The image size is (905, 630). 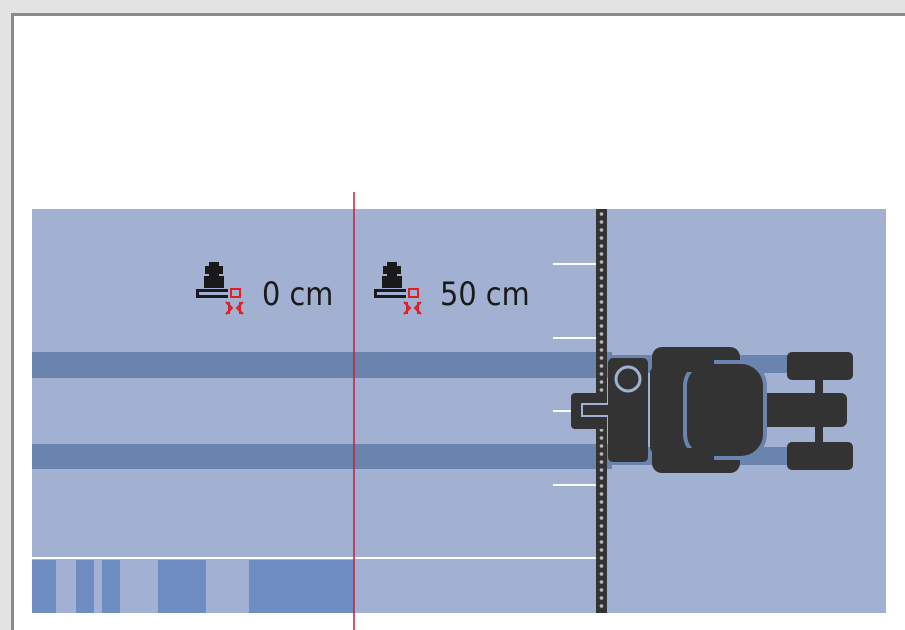 I want to click on track-stripe-upper, so click(x=322, y=365).